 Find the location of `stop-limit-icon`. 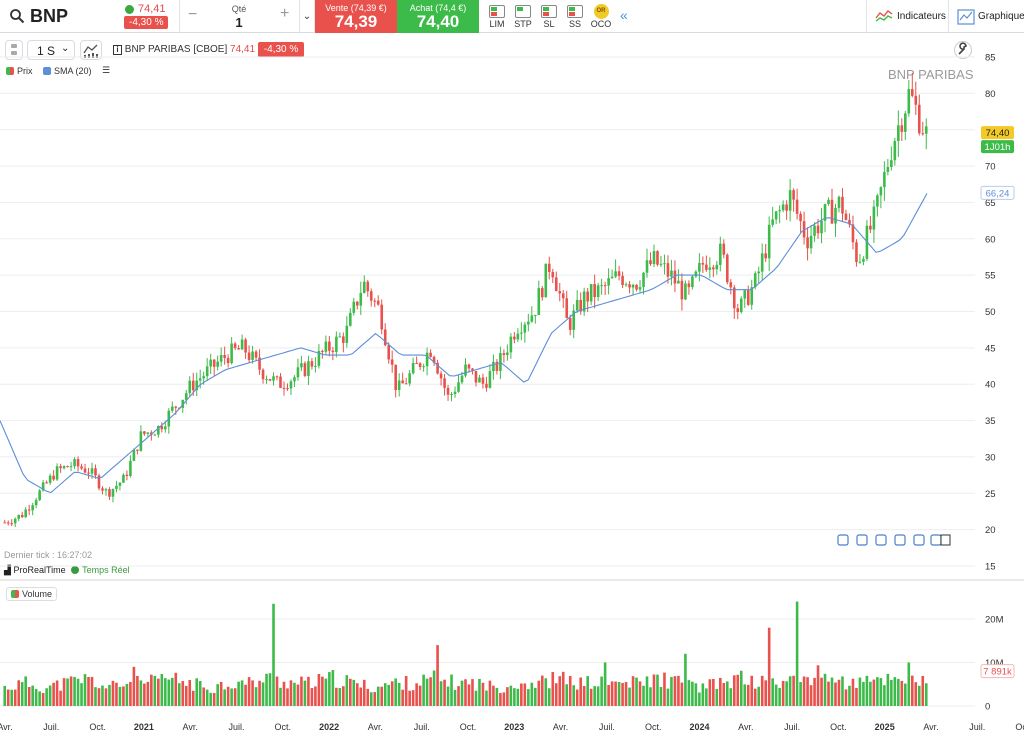

stop-limit-icon is located at coordinates (549, 11).